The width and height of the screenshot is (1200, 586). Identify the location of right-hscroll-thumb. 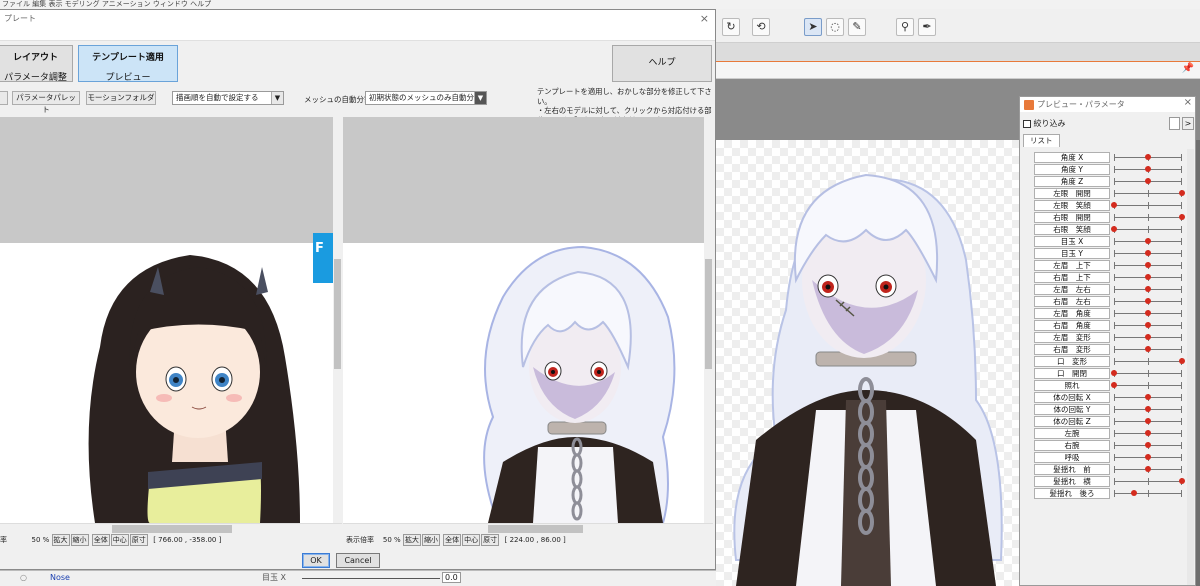
(535, 529).